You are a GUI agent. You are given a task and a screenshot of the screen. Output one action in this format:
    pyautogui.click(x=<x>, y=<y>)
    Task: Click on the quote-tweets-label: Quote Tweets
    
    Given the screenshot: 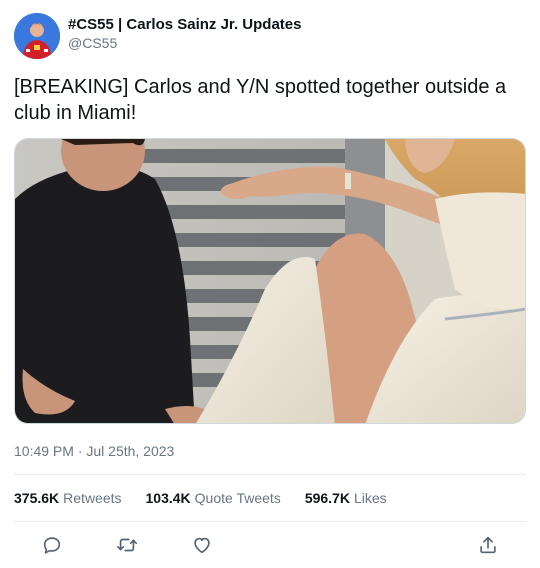 What is the action you would take?
    pyautogui.click(x=237, y=498)
    